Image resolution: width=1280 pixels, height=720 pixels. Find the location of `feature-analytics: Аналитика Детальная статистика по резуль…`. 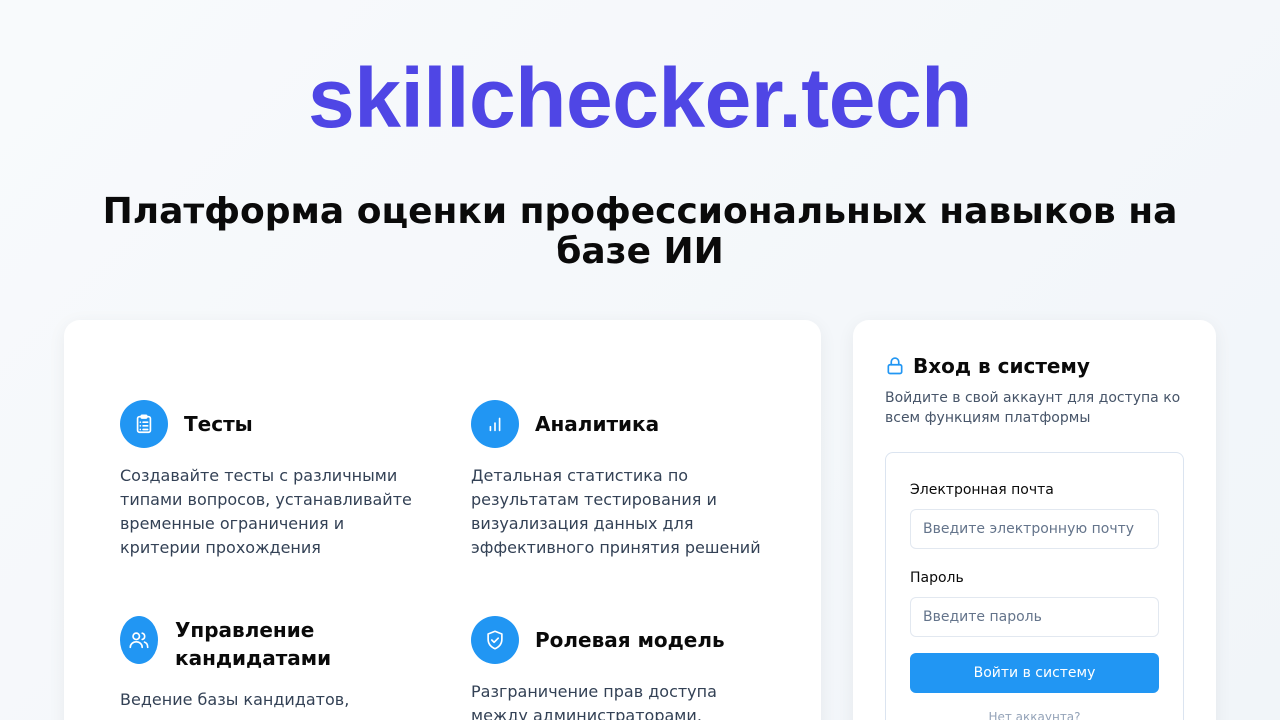

feature-analytics: Аналитика Детальная статистика по резуль… is located at coordinates (621, 480).